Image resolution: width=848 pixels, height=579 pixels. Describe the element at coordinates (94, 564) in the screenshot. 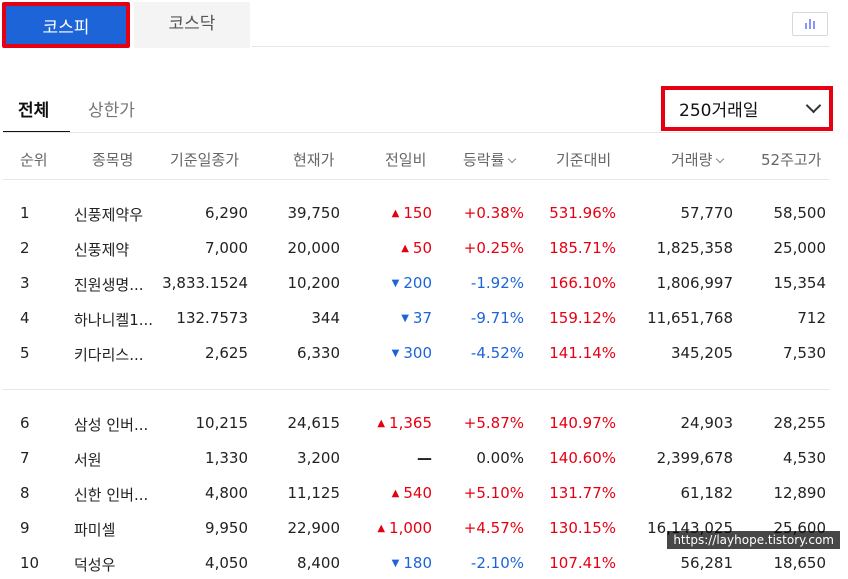

I see `stock-name: 덕성우` at that location.